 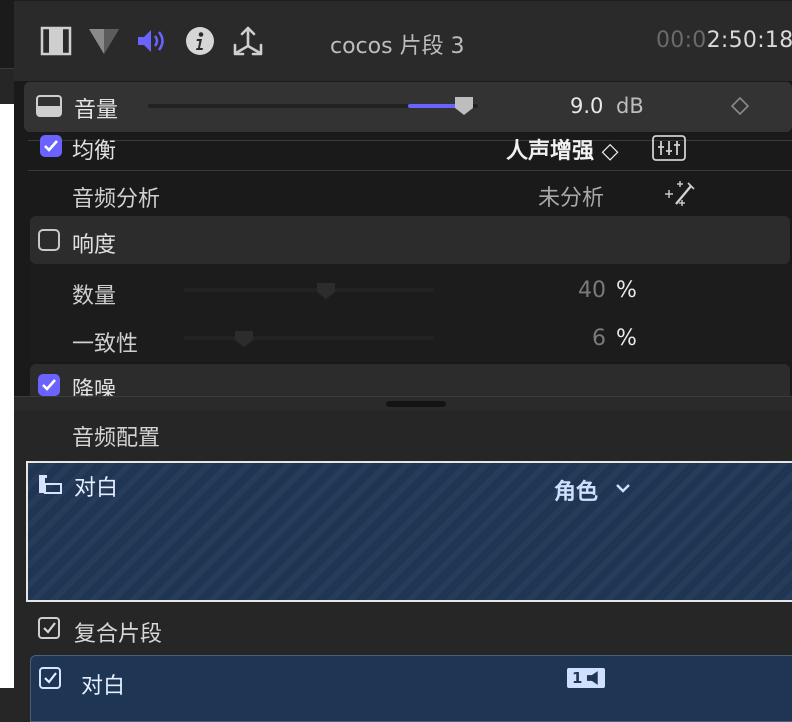 What do you see at coordinates (326, 293) in the screenshot?
I see `loudness-amount-knob` at bounding box center [326, 293].